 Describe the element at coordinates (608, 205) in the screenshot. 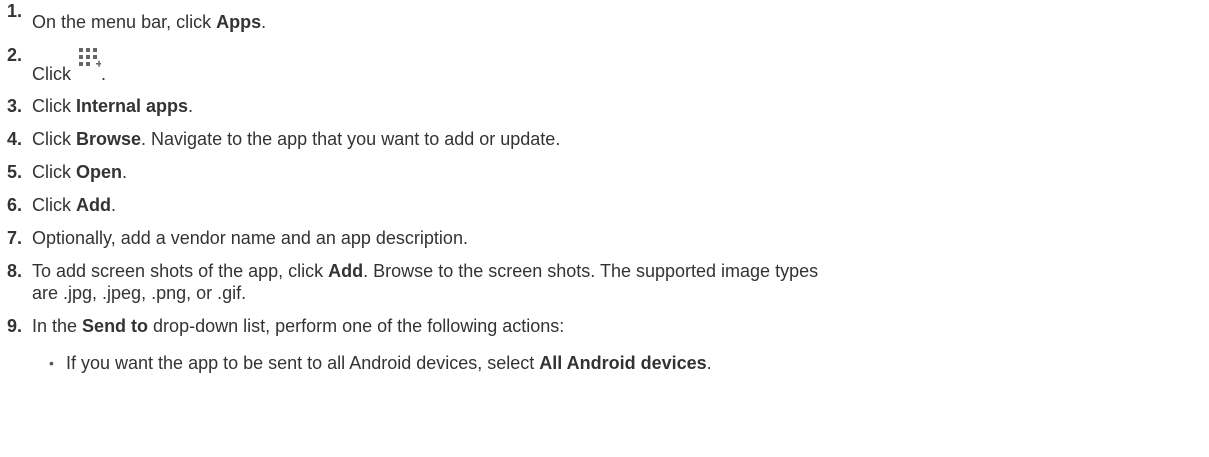

I see `step-6: 6. Click Add.` at that location.